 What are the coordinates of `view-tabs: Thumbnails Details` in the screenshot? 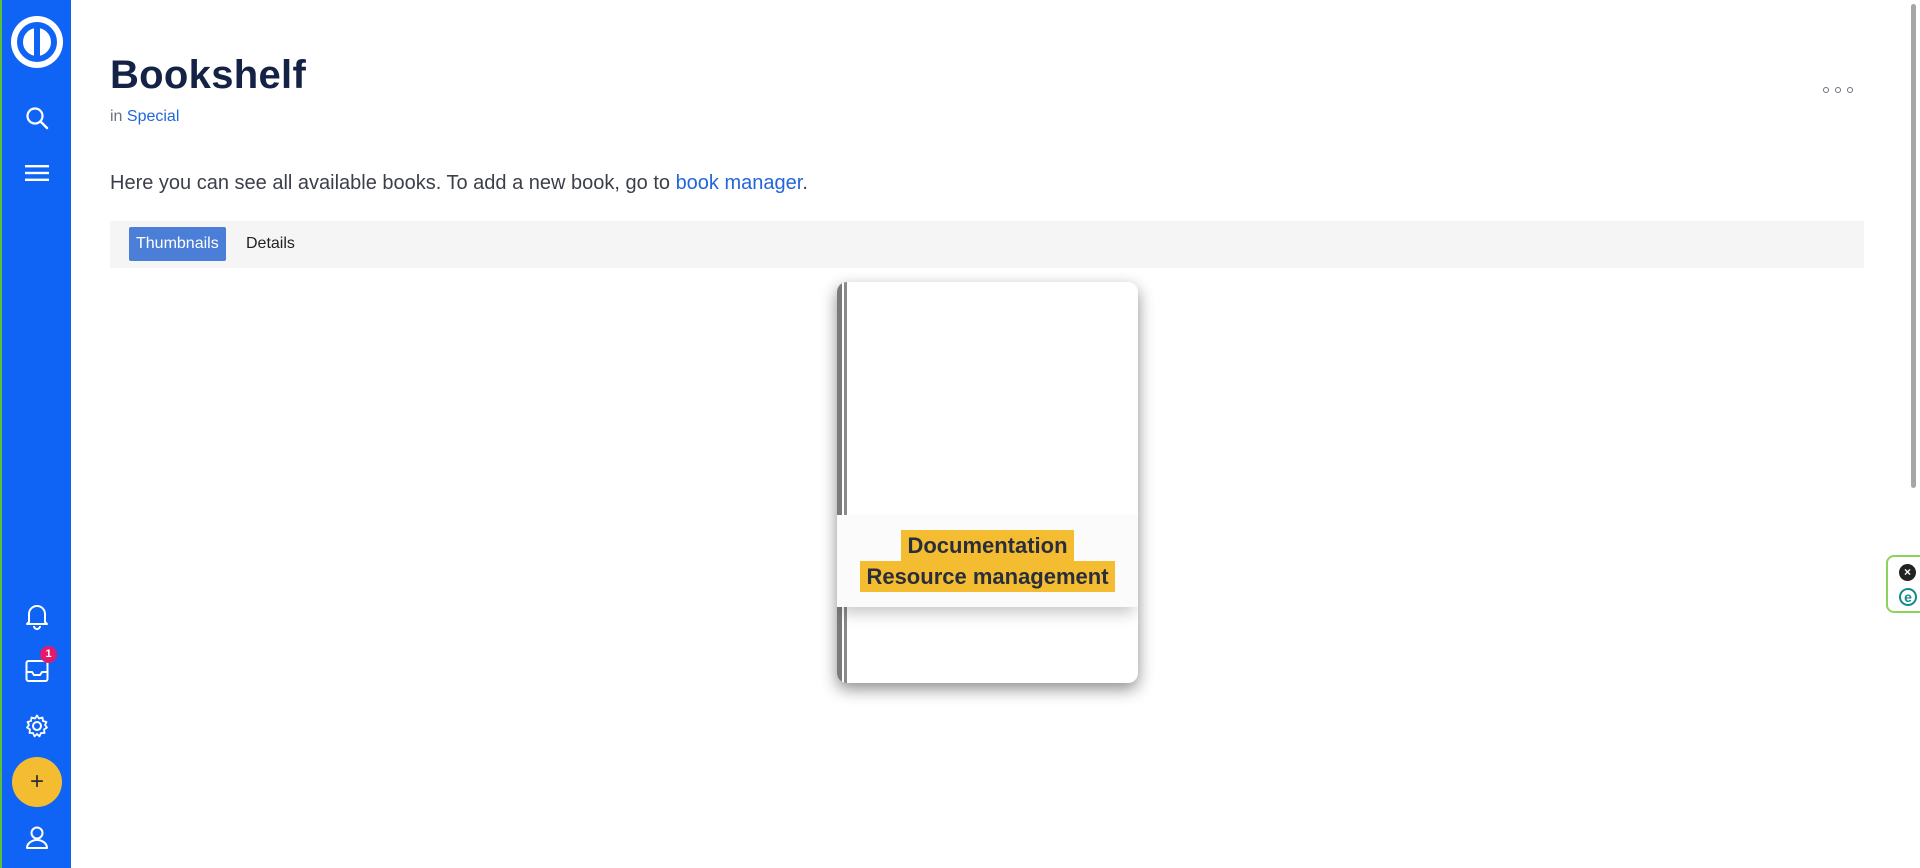 It's located at (987, 244).